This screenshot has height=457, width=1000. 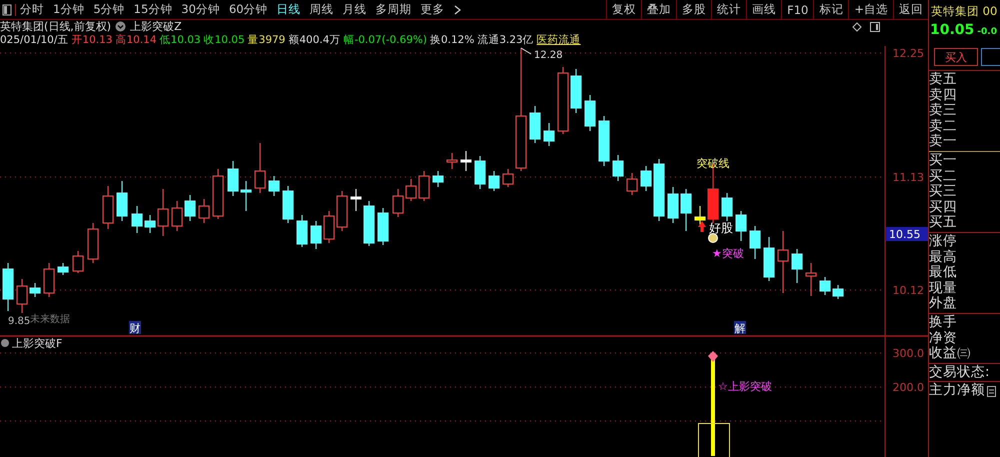 I want to click on good-stock-label: 好股, so click(x=721, y=228).